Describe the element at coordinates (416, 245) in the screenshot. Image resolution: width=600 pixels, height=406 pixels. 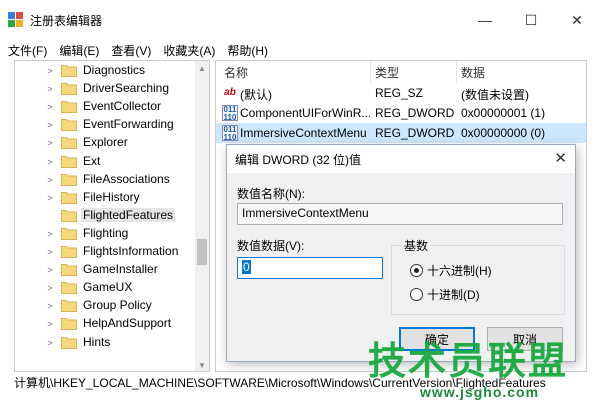
I see `base-label: 基数` at that location.